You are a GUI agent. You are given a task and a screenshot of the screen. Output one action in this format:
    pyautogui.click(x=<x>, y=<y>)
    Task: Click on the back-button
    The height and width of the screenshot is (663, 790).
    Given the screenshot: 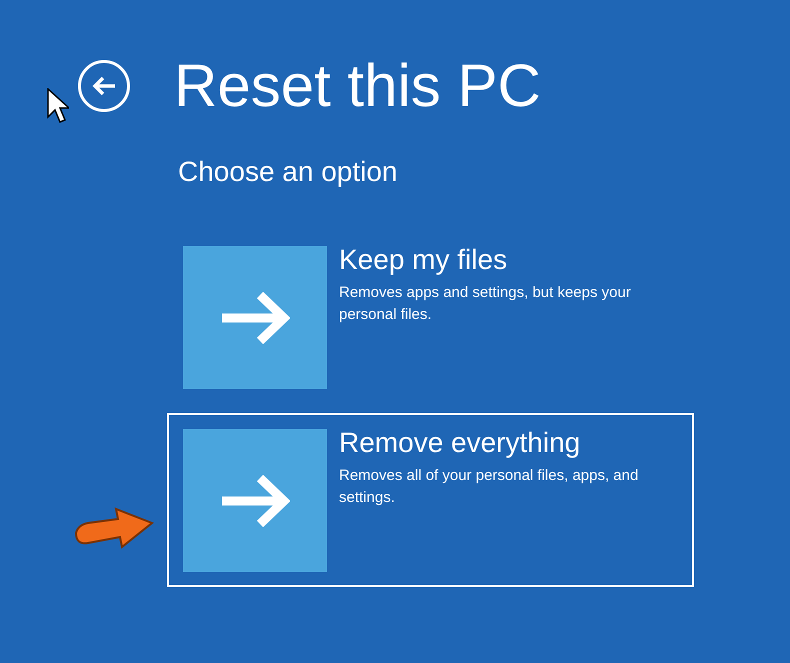 What is the action you would take?
    pyautogui.click(x=104, y=86)
    